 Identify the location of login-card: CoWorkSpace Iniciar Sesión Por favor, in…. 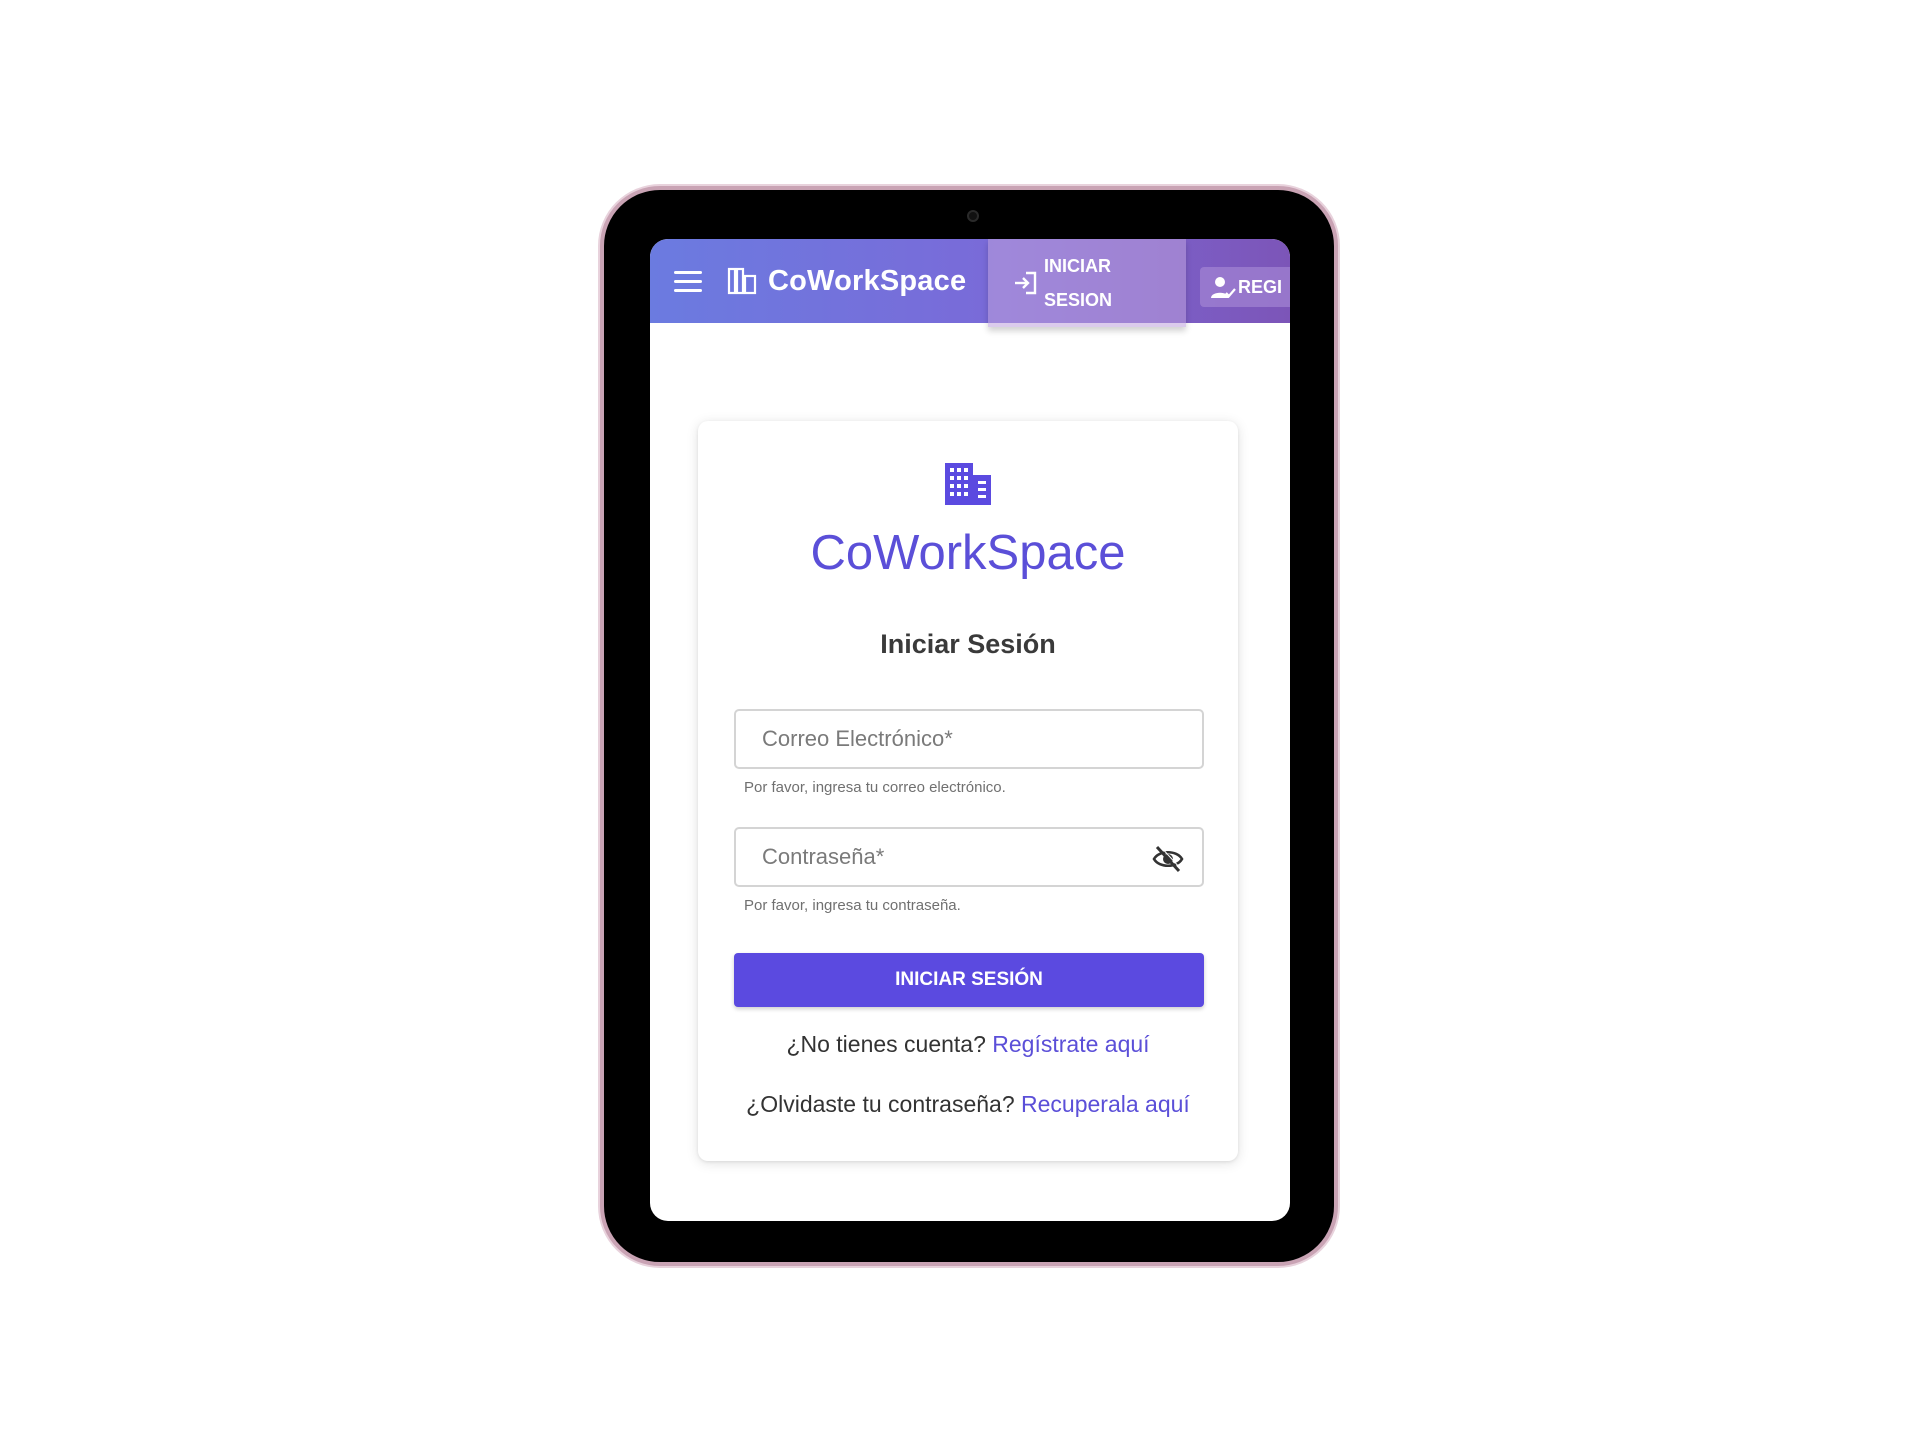
(968, 791).